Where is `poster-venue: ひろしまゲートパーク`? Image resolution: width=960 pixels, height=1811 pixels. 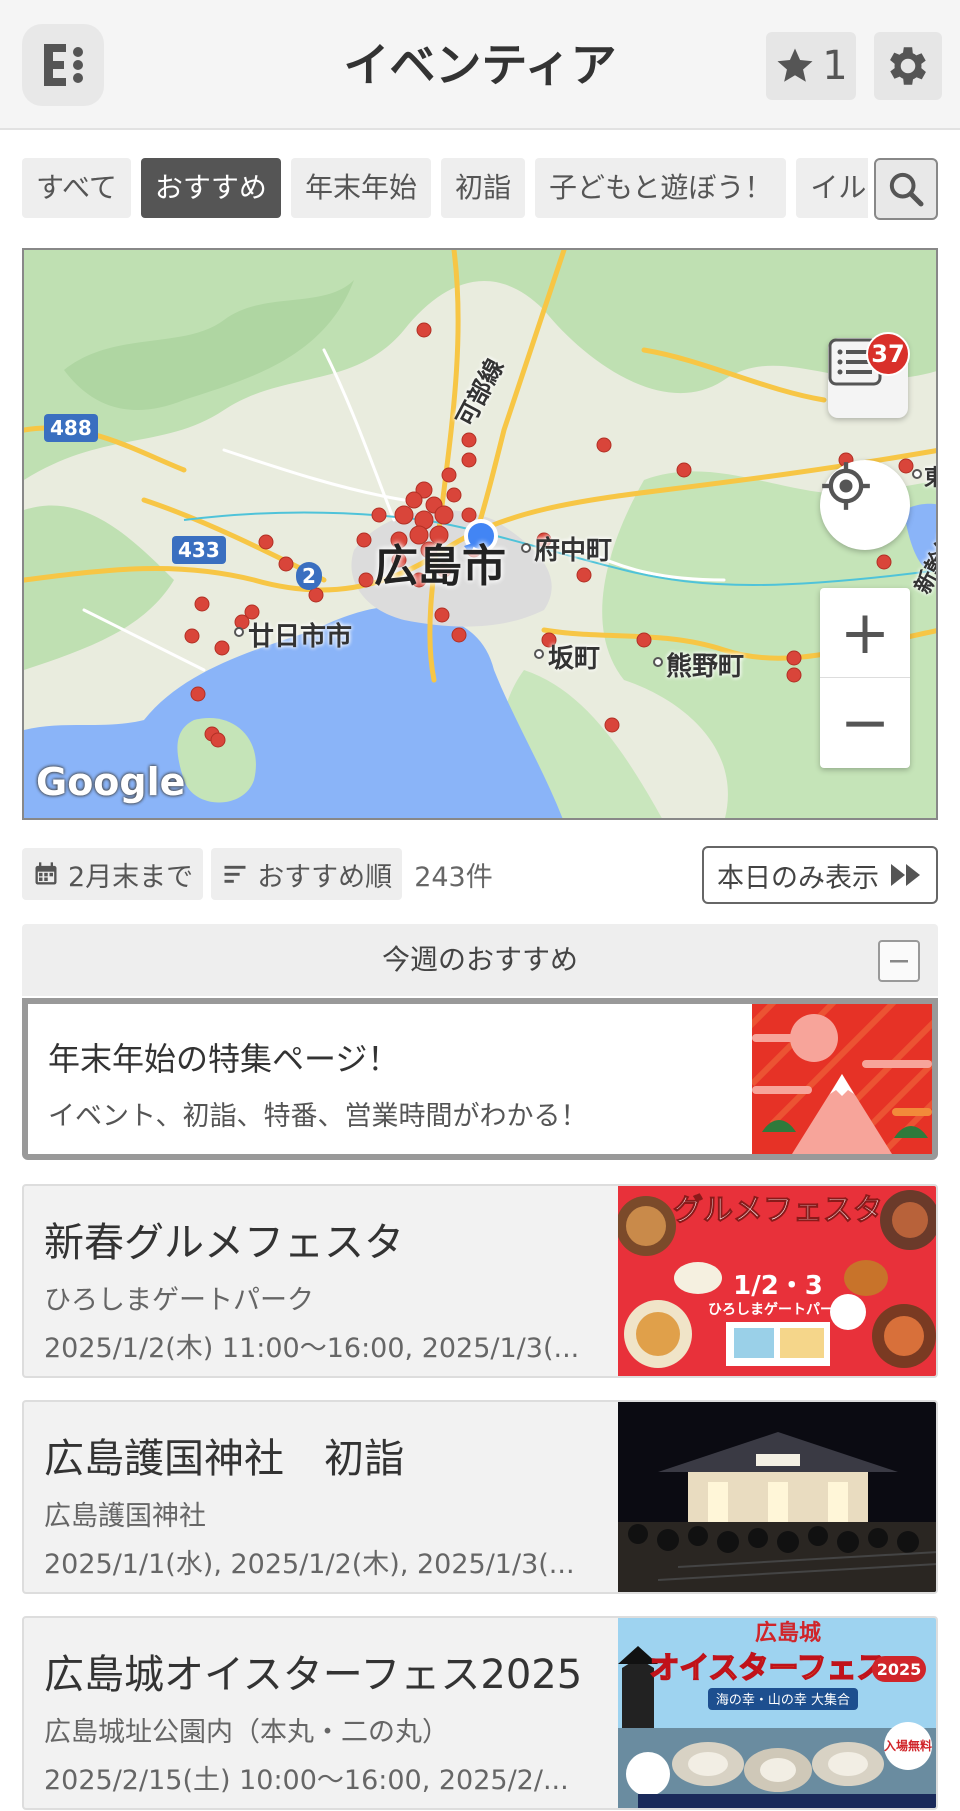
poster-venue: ひろしまゲートパーク is located at coordinates (778, 1309).